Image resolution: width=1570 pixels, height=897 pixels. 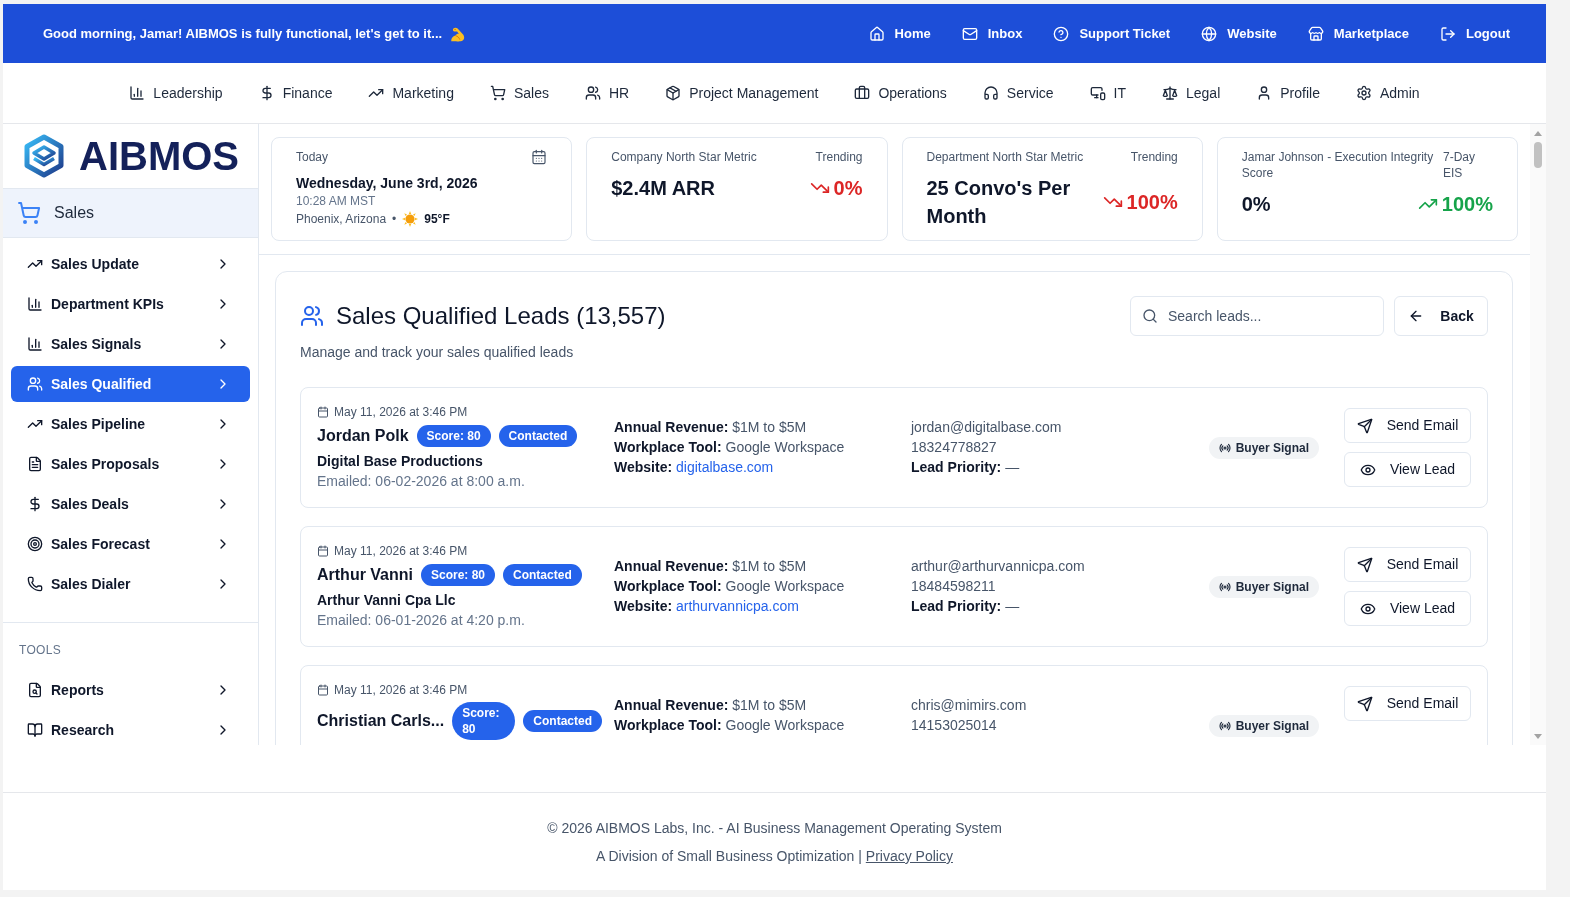 What do you see at coordinates (663, 188) in the screenshot?
I see `metric-value: $2.4M ARR` at bounding box center [663, 188].